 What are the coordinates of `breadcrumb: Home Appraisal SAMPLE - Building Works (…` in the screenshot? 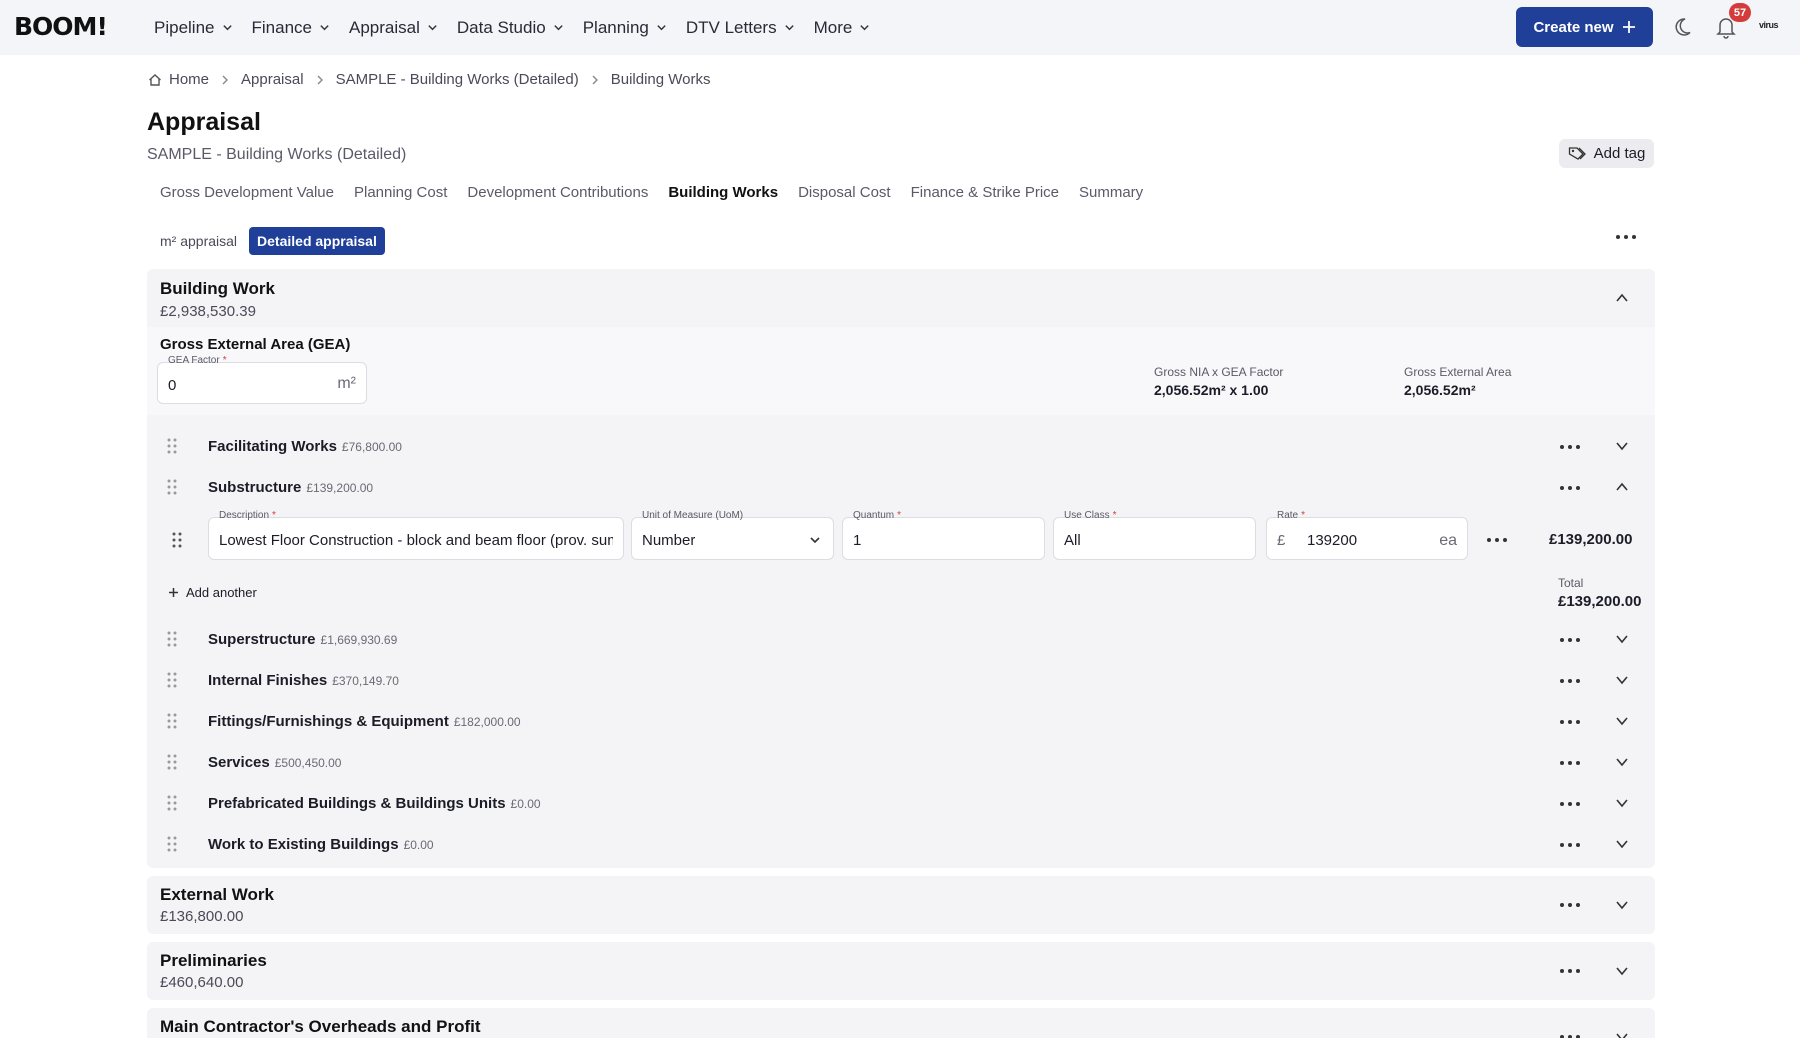 It's located at (429, 79).